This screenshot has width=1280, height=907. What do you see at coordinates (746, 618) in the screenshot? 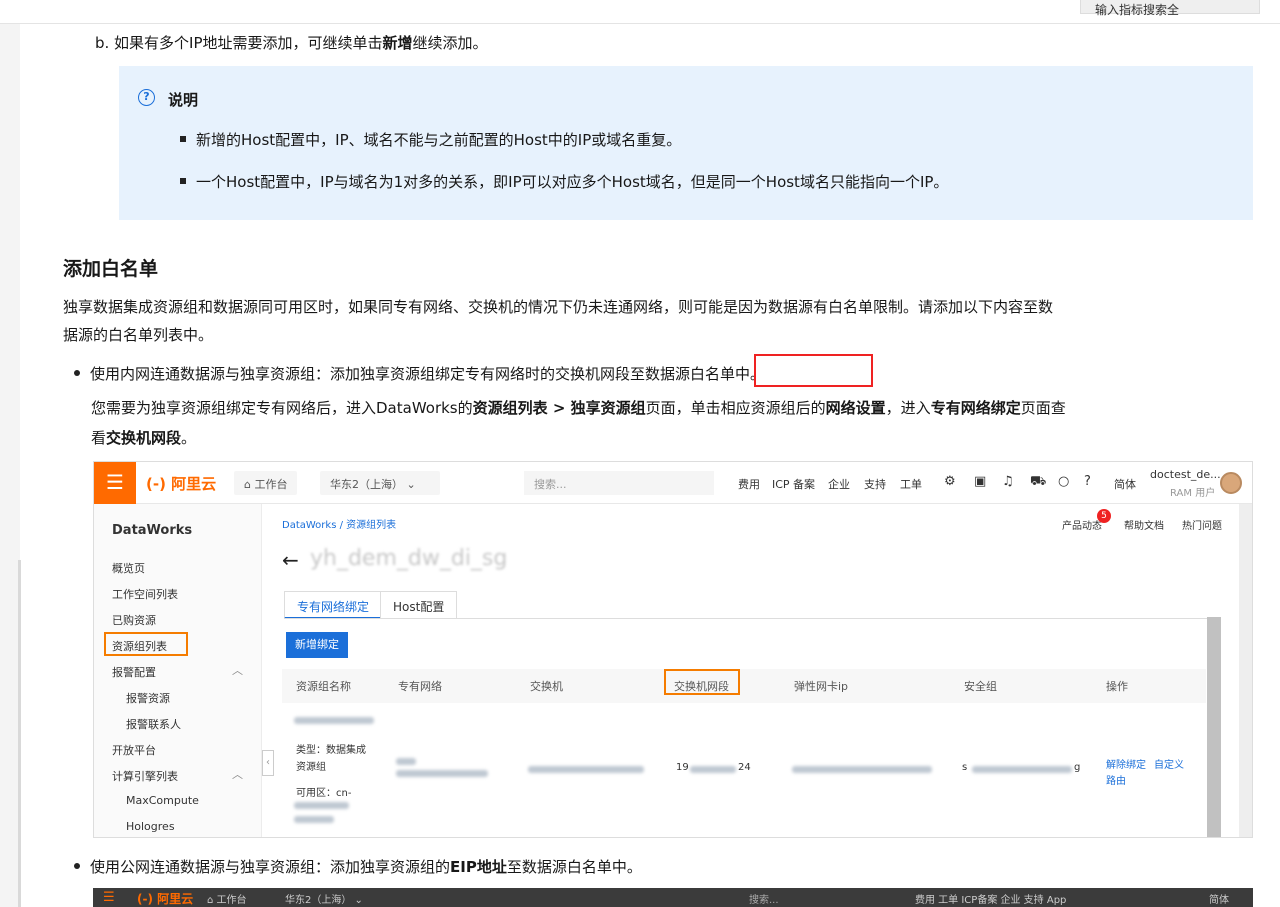
I see `tab-divider` at bounding box center [746, 618].